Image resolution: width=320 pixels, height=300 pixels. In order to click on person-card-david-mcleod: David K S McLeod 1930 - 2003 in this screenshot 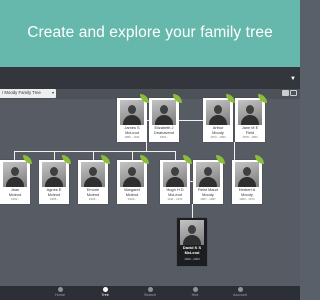, I will do `click(192, 242)`.